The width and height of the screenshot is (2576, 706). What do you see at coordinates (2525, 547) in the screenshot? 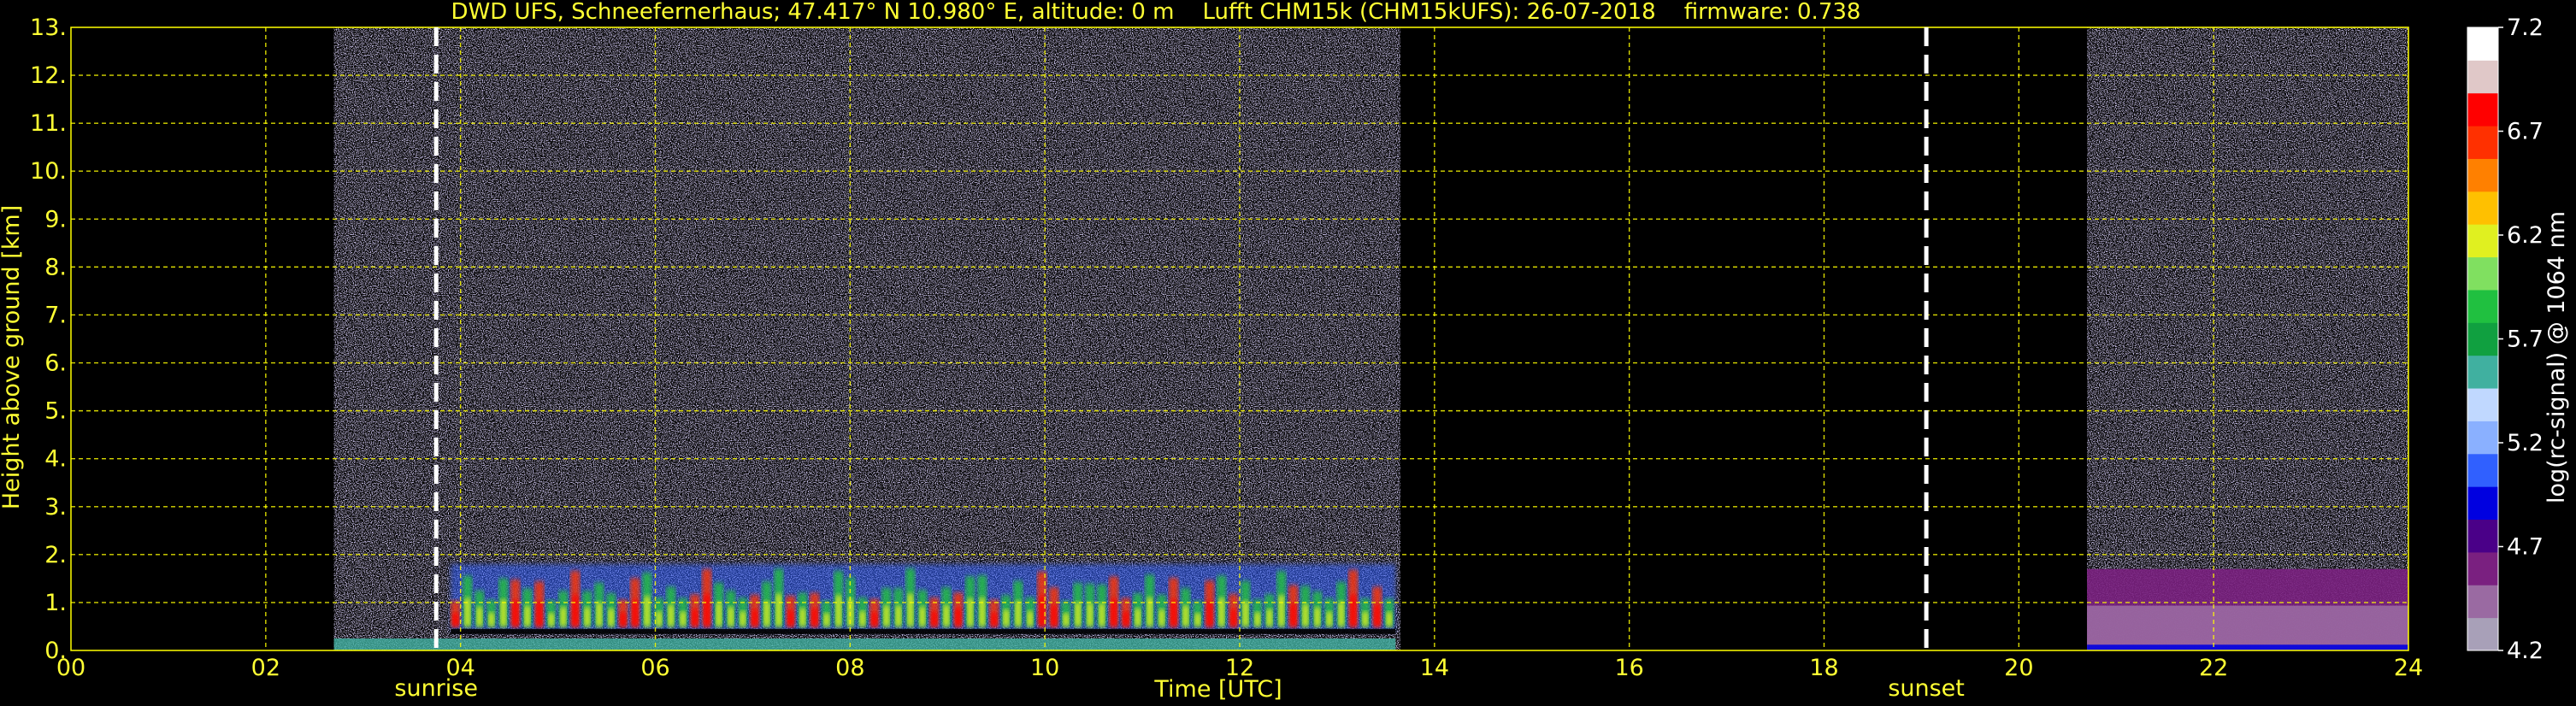
I see `colorbar-tick-label: 4.7` at bounding box center [2525, 547].